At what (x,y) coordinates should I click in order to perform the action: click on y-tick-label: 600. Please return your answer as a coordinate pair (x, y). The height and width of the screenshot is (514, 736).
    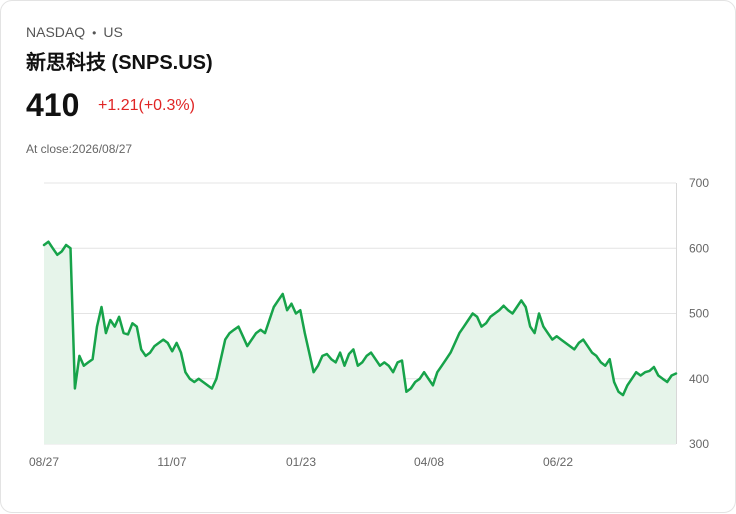
    Looking at the image, I should click on (699, 248).